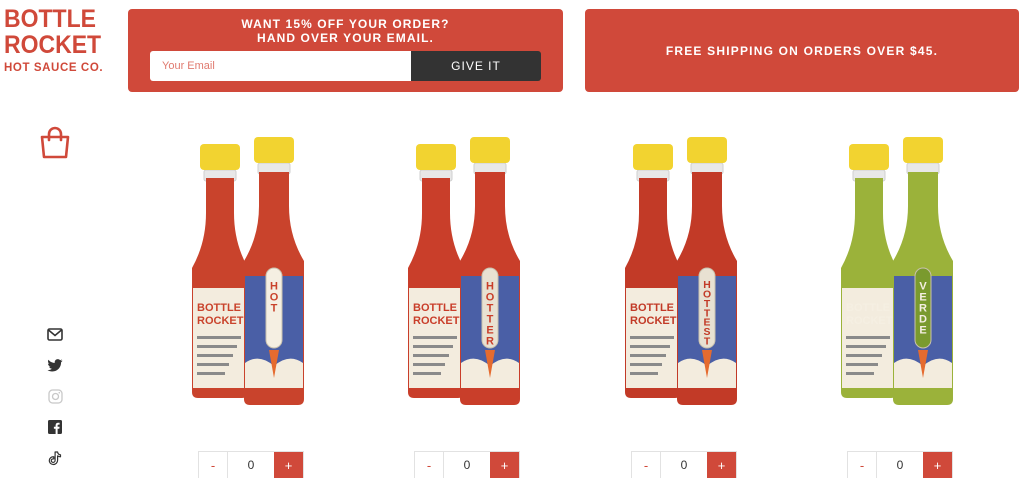 The width and height of the screenshot is (1024, 478). I want to click on product-card-verde: BOTTLEROCKETVERDE - +, so click(898, 303).